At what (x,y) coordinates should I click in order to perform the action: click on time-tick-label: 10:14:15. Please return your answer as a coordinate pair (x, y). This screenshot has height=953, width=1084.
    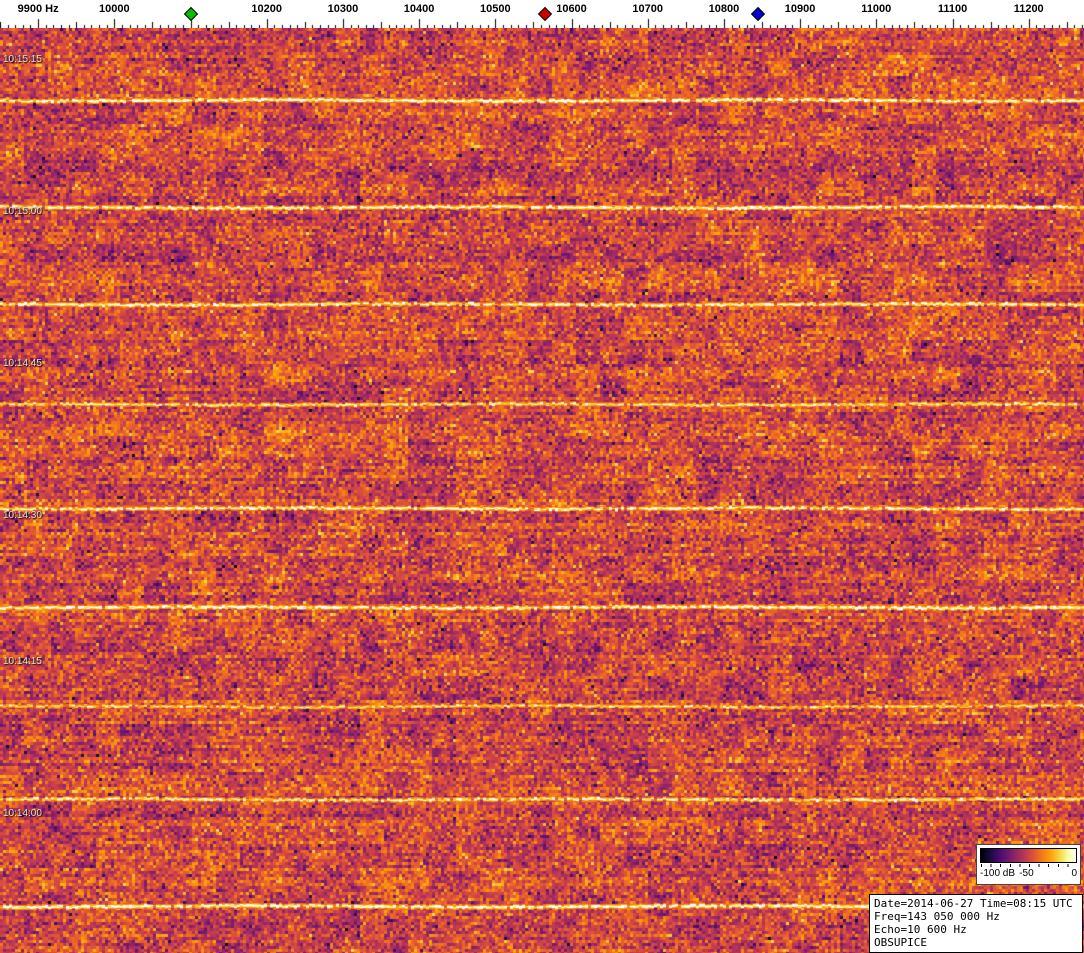
    Looking at the image, I should click on (22, 661).